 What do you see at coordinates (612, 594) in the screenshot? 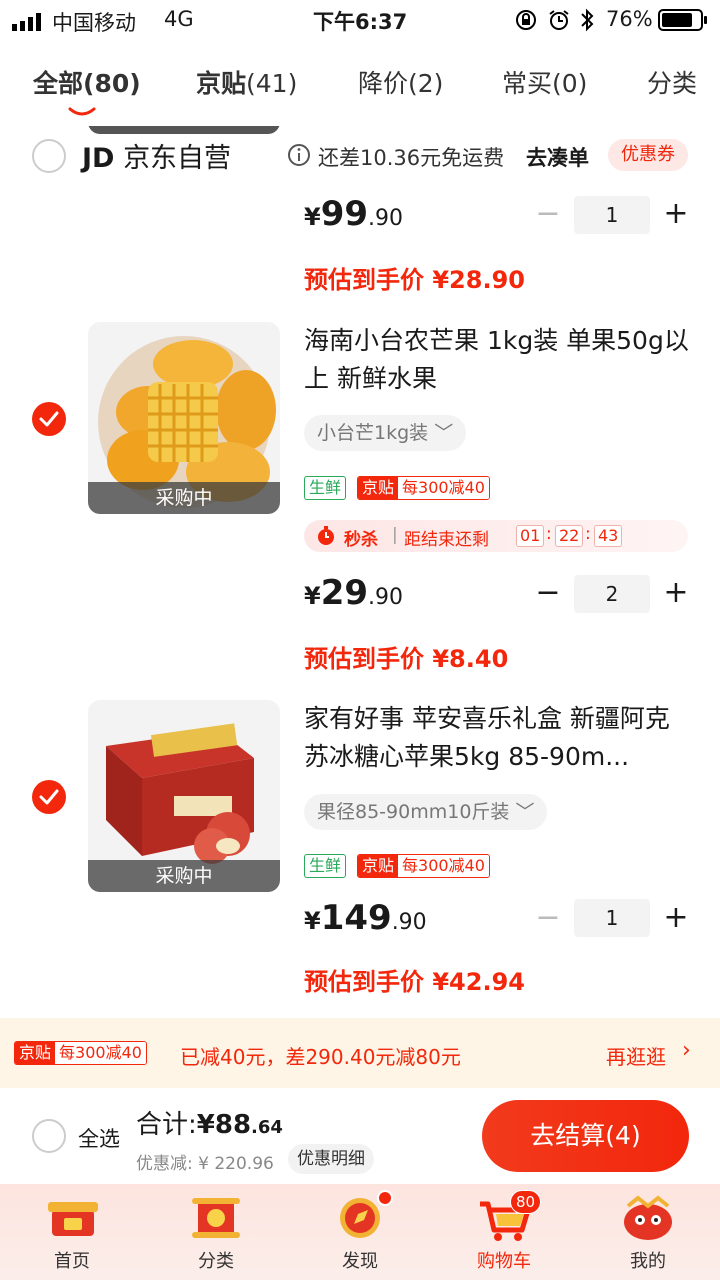
I see `qty-input: 2` at bounding box center [612, 594].